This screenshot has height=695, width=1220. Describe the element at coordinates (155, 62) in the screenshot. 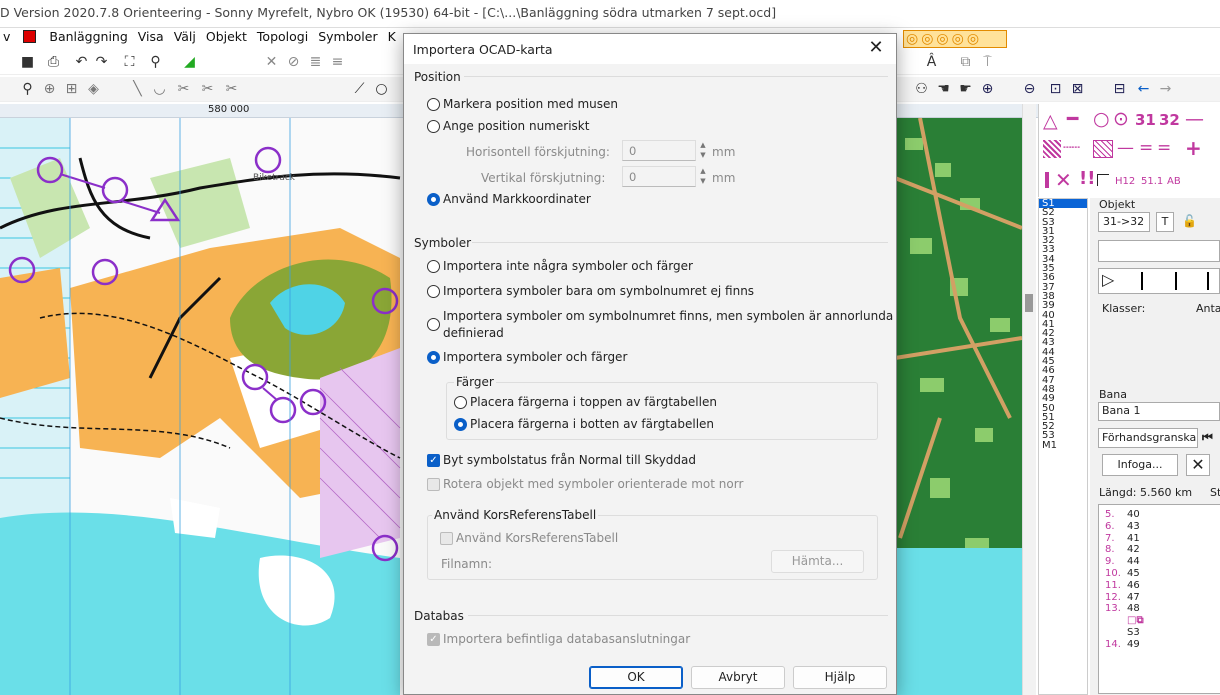

I see `marker-icon: ⚲` at that location.